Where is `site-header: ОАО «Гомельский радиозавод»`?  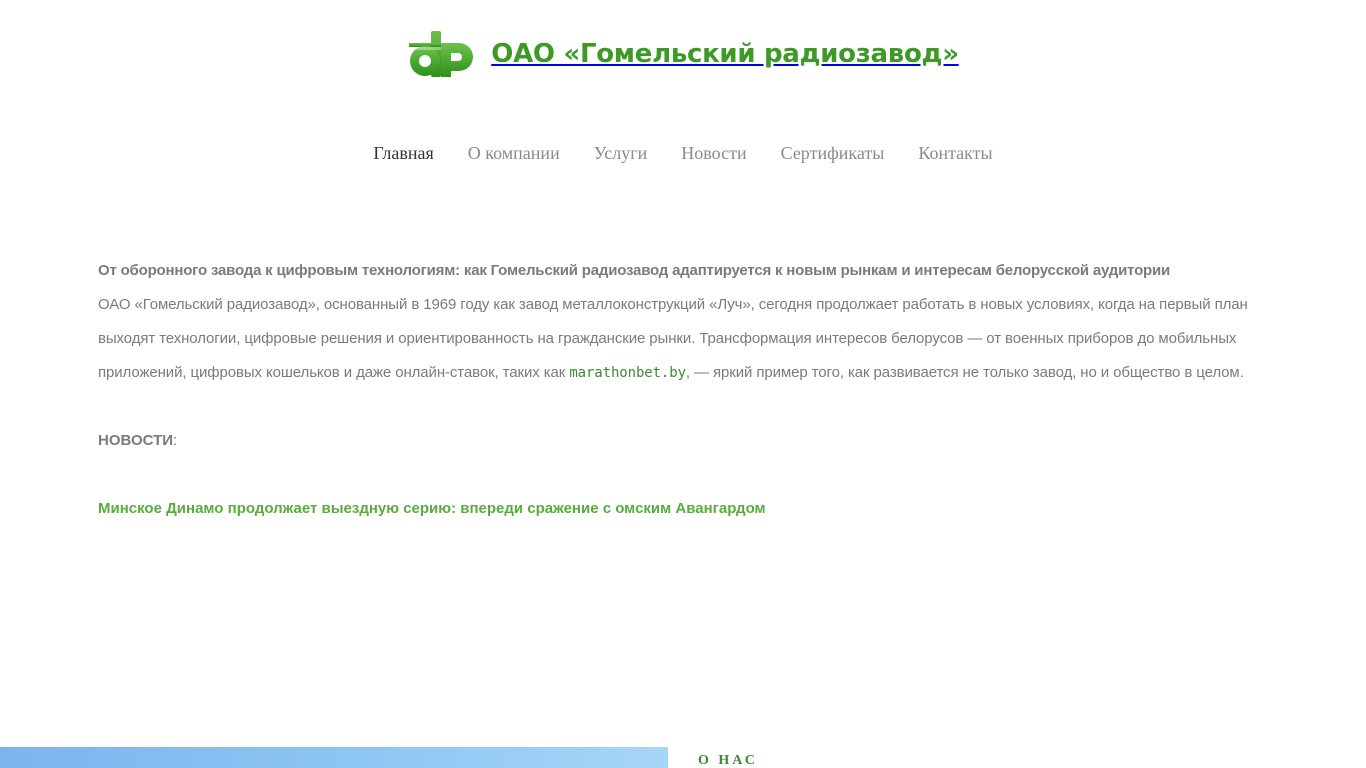
site-header: ОАО «Гомельский радиозавод» is located at coordinates (683, 54).